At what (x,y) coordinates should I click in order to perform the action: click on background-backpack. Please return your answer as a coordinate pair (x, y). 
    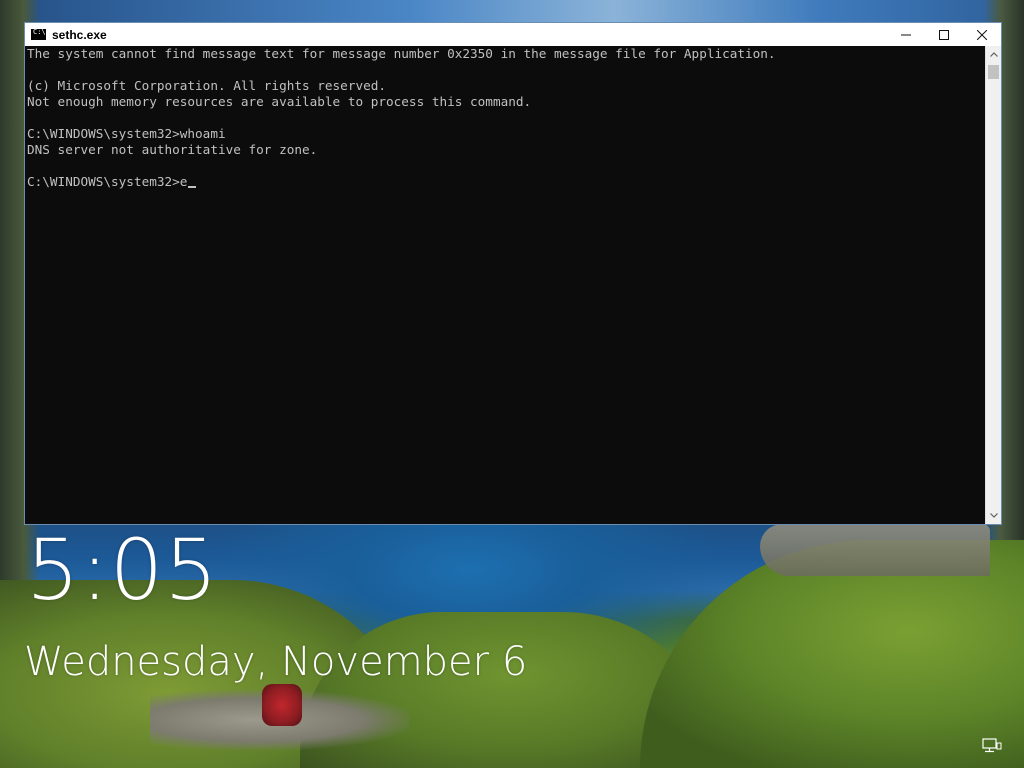
    Looking at the image, I should click on (282, 705).